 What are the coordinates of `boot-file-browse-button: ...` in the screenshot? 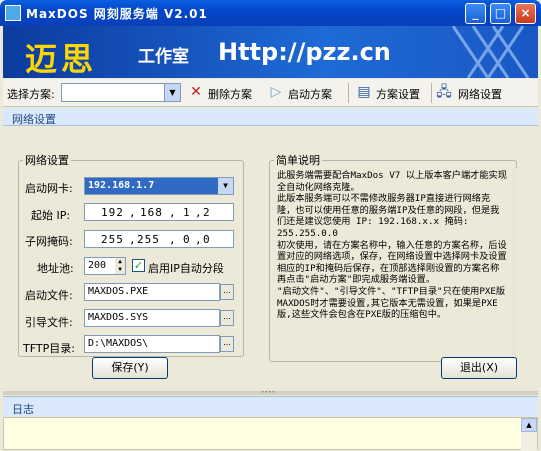 It's located at (227, 292).